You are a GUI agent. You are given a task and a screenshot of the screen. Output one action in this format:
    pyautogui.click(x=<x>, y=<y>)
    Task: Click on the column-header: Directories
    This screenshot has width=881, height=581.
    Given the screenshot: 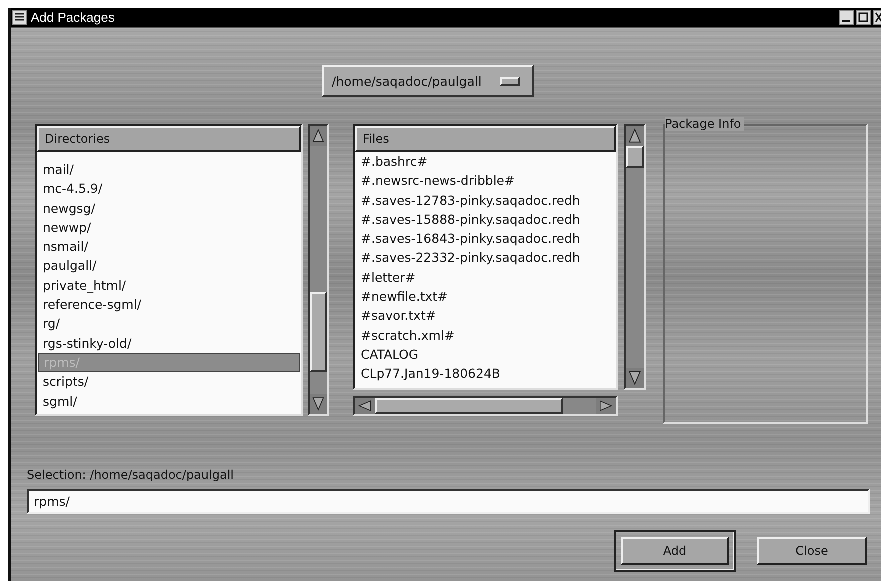 What is the action you would take?
    pyautogui.click(x=169, y=139)
    